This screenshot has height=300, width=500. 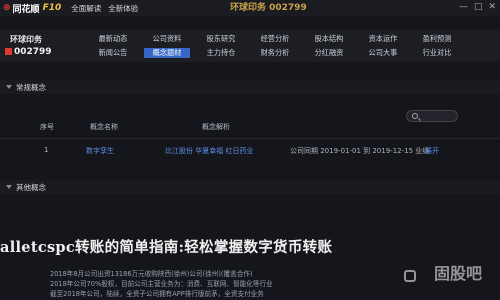 I want to click on tab-行业对比: 行业对比, so click(x=437, y=53).